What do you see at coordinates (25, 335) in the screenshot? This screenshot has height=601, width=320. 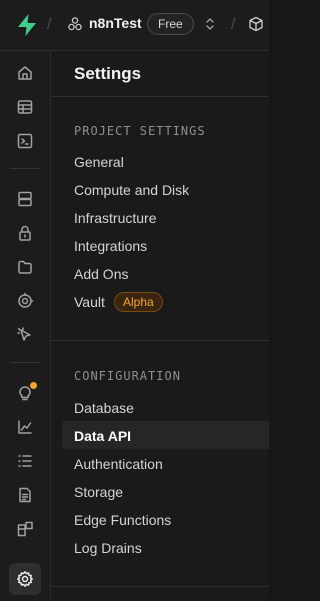 I see `edge-functions-icon` at bounding box center [25, 335].